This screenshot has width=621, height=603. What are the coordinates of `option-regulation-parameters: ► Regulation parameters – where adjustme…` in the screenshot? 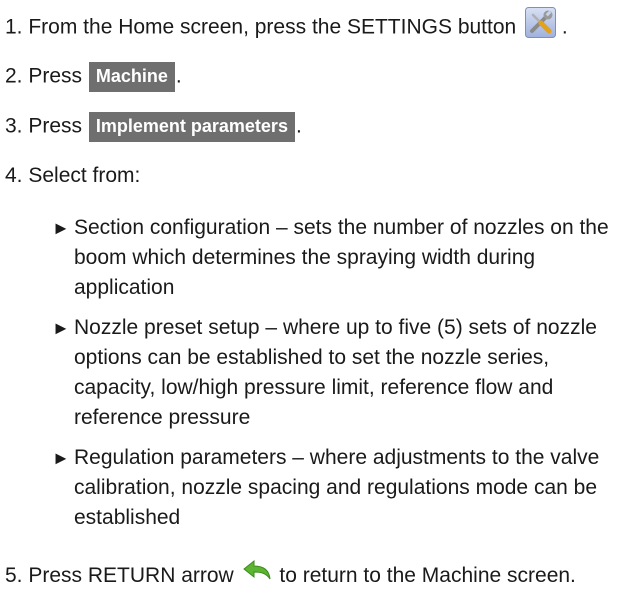 It's located at (332, 488).